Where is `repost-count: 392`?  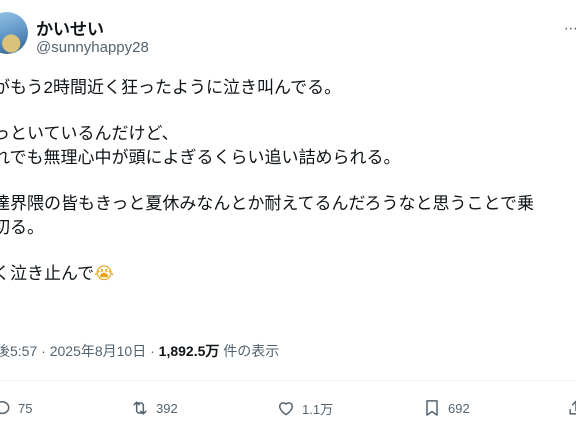 repost-count: 392 is located at coordinates (167, 408).